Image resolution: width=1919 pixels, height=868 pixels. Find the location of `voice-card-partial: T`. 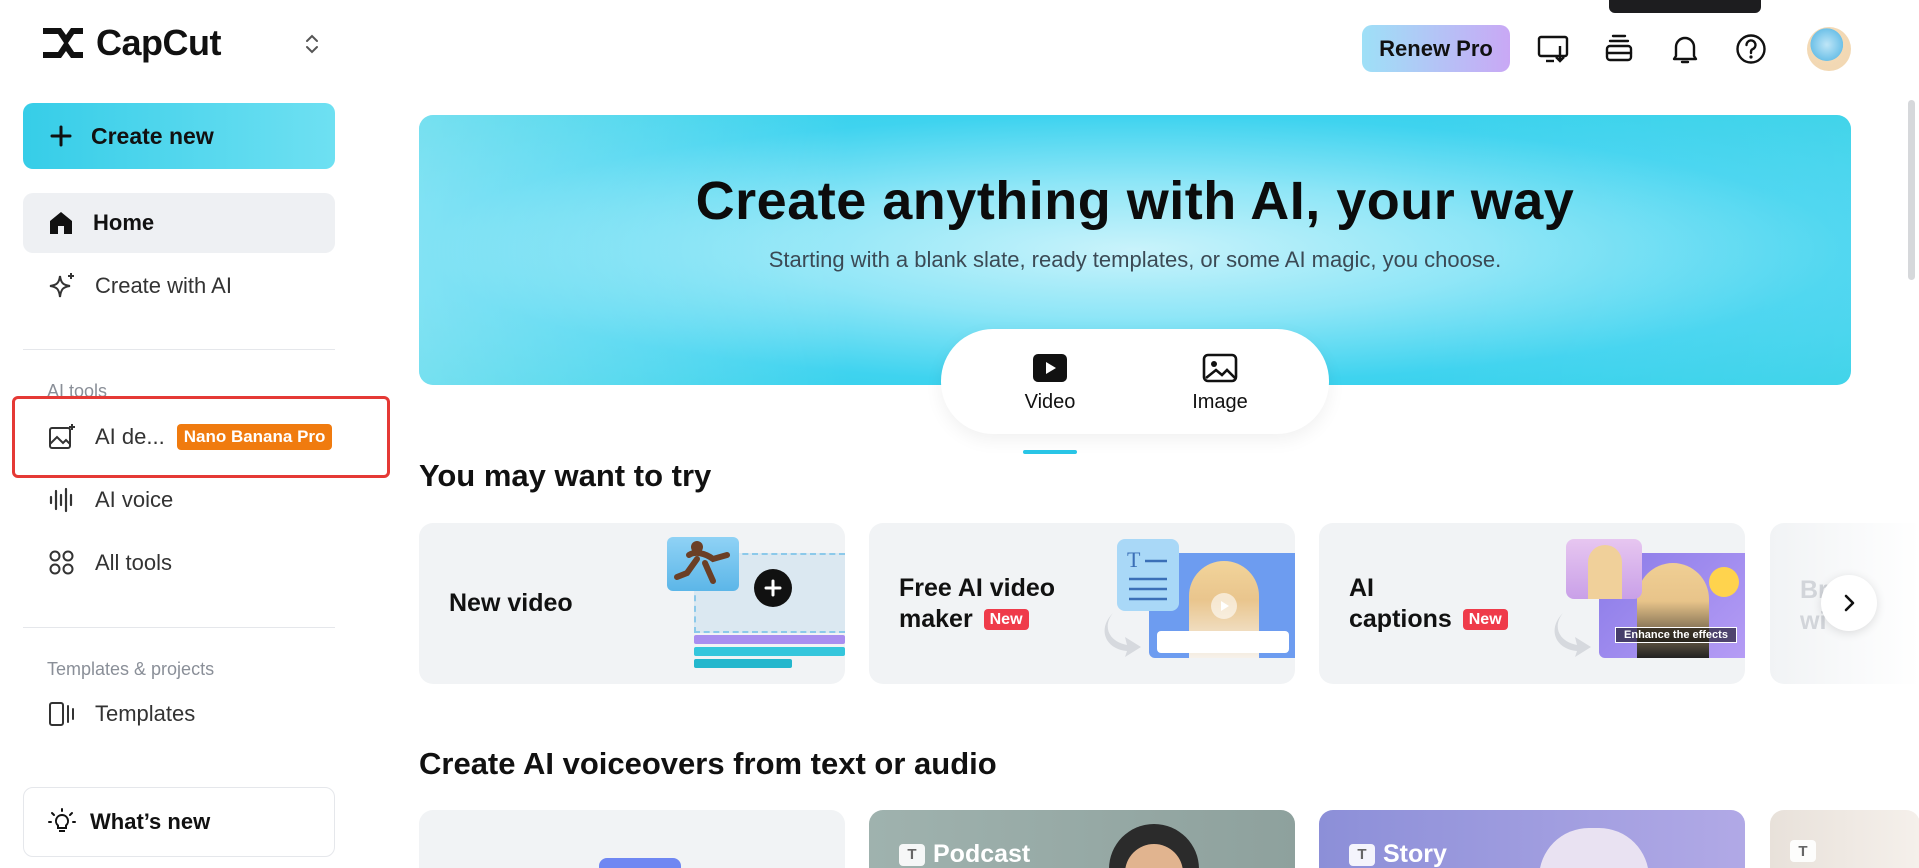

voice-card-partial: T is located at coordinates (1844, 839).